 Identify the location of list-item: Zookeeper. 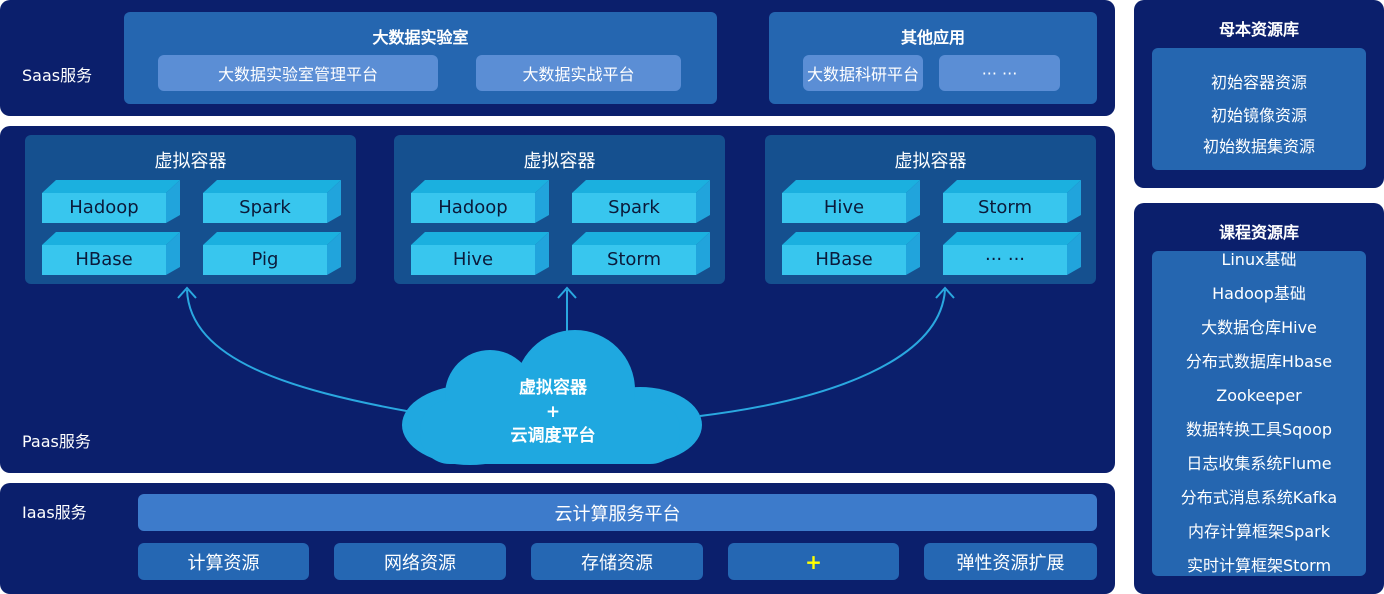
(1259, 396).